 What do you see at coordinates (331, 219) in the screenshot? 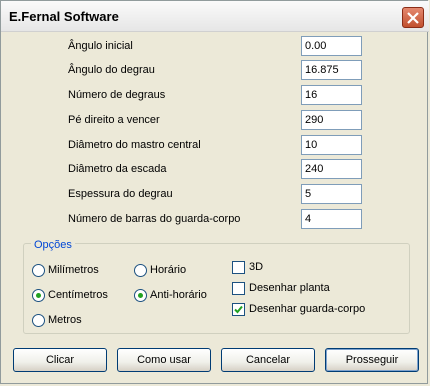
I see `numero-barras-input` at bounding box center [331, 219].